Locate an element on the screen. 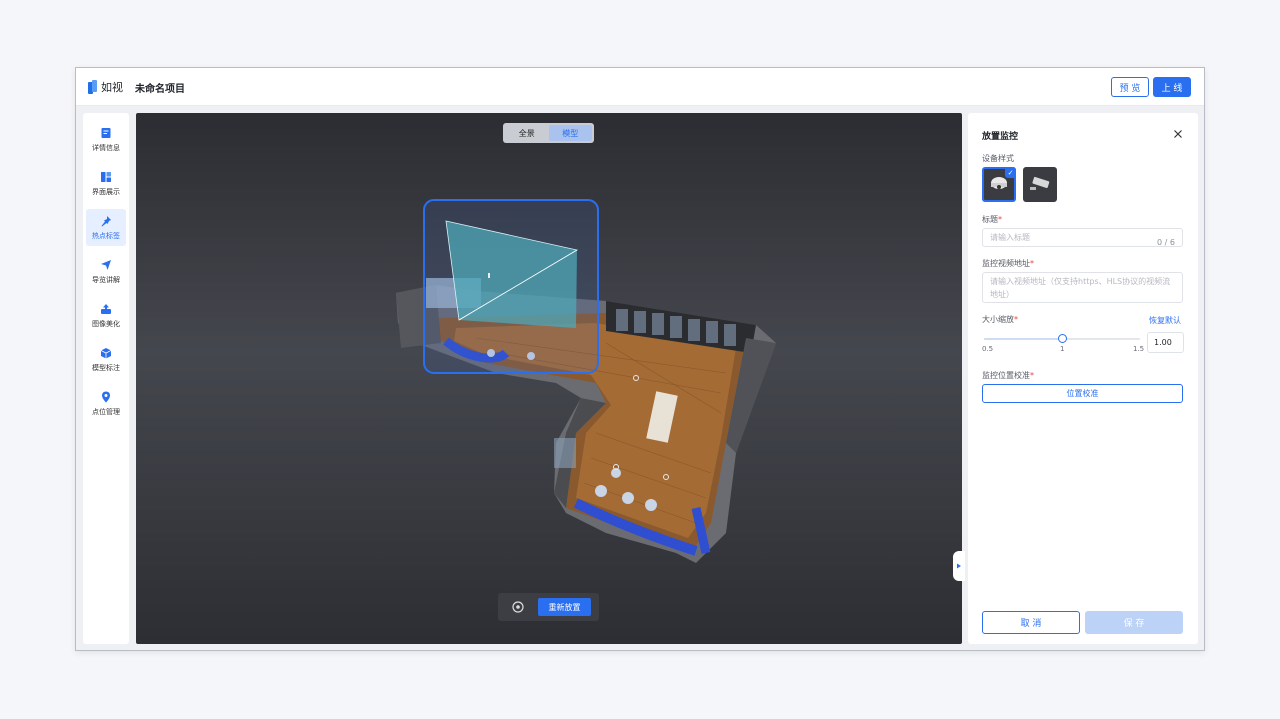  top-bar: 如视 未命名项目 预 览 上 线 is located at coordinates (640, 87).